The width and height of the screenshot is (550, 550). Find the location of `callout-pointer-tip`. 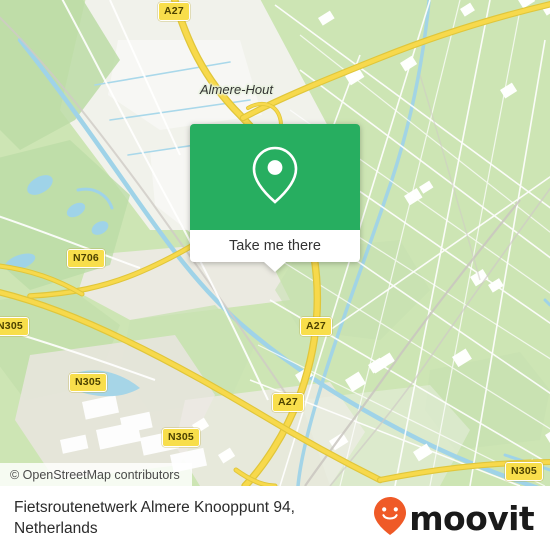

callout-pointer-tip is located at coordinates (275, 267).